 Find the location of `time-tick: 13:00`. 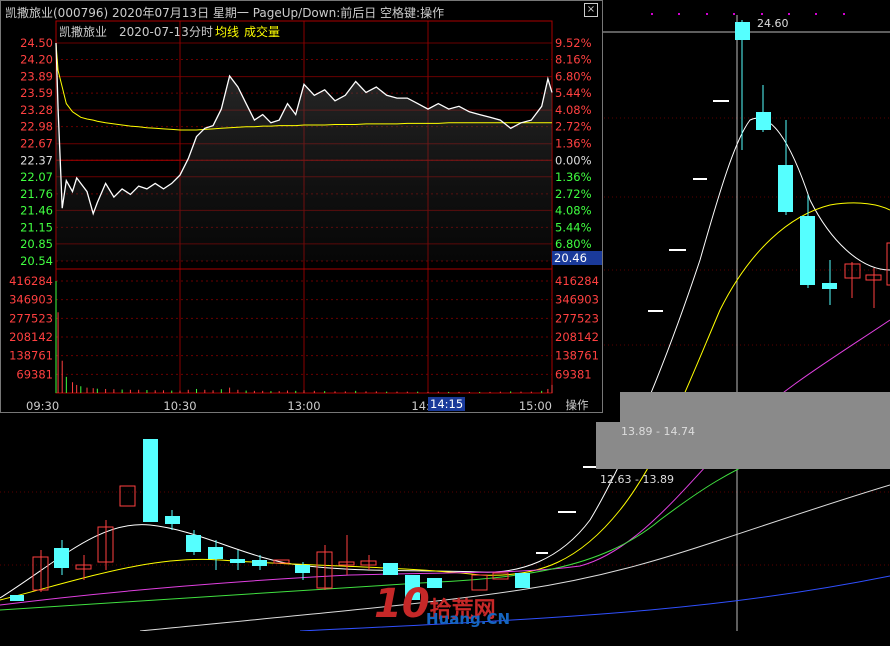

time-tick: 13:00 is located at coordinates (303, 406).